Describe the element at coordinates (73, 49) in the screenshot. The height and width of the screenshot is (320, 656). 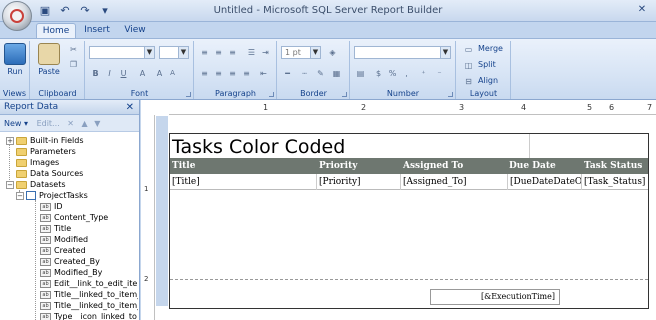
I see `cut-icon: ✂` at that location.